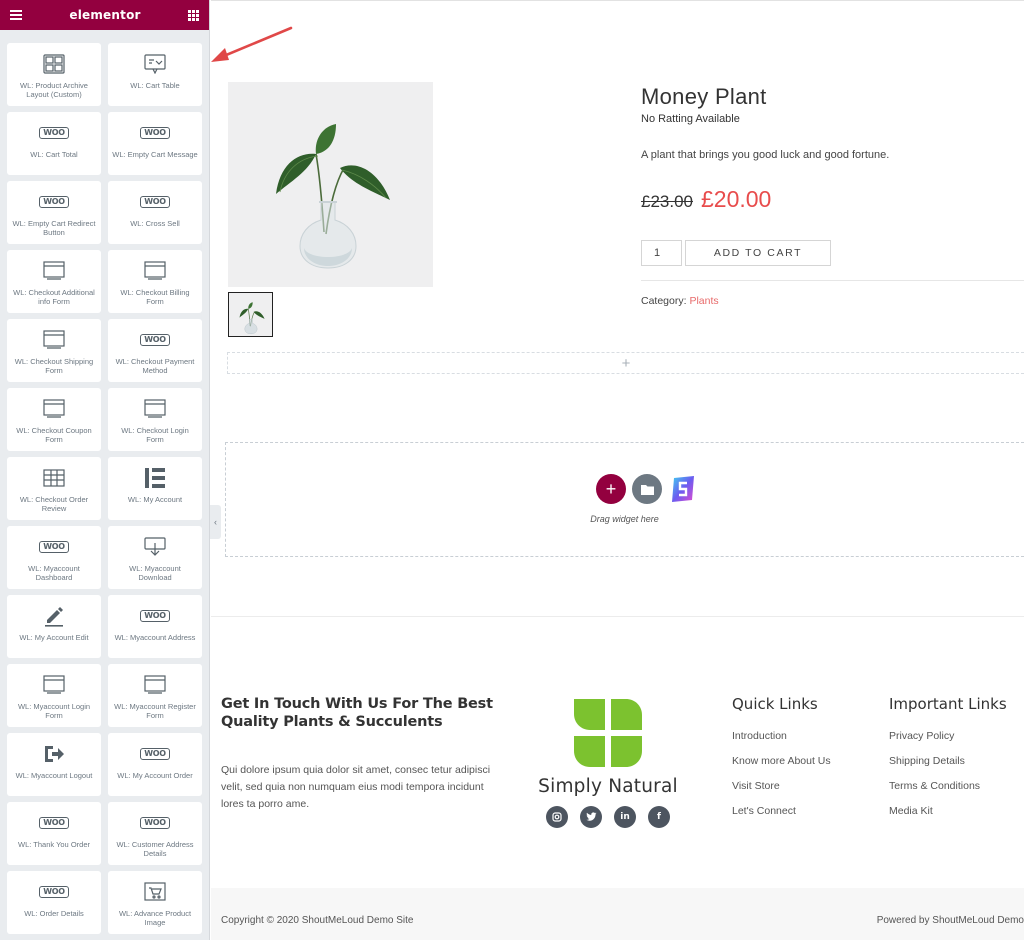 This screenshot has height=940, width=1024. I want to click on regular-price: £23.00, so click(667, 201).